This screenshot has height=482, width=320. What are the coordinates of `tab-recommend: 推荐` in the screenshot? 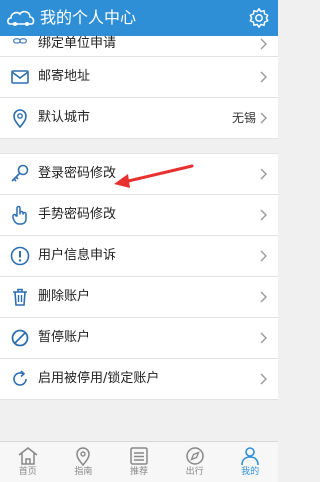 It's located at (139, 462).